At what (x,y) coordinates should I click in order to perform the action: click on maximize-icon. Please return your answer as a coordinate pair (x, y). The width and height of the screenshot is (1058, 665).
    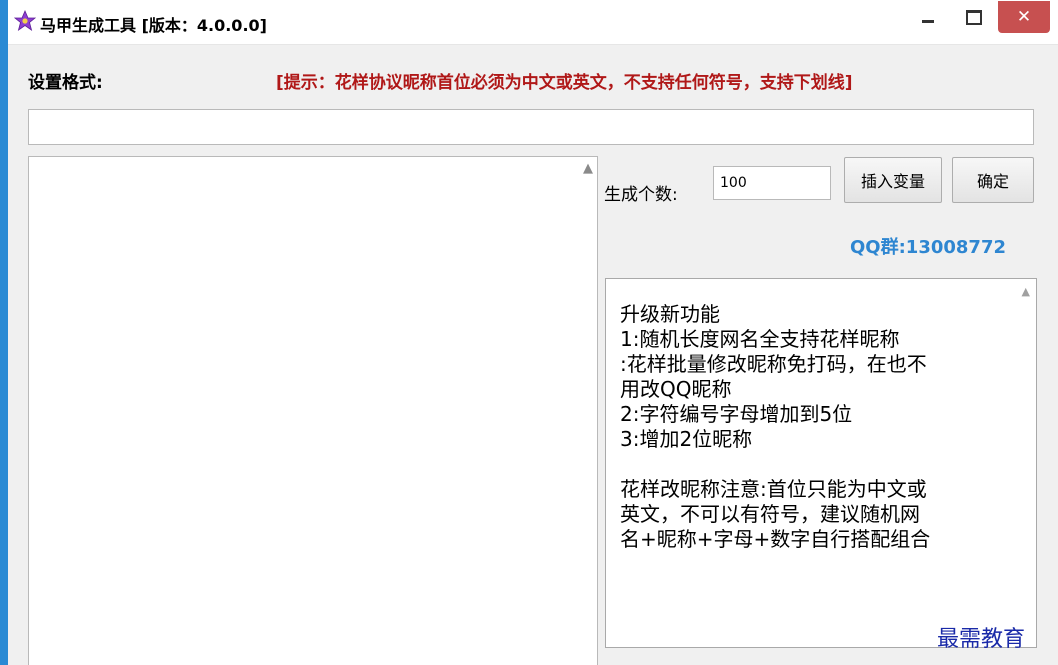
    Looking at the image, I should click on (974, 17).